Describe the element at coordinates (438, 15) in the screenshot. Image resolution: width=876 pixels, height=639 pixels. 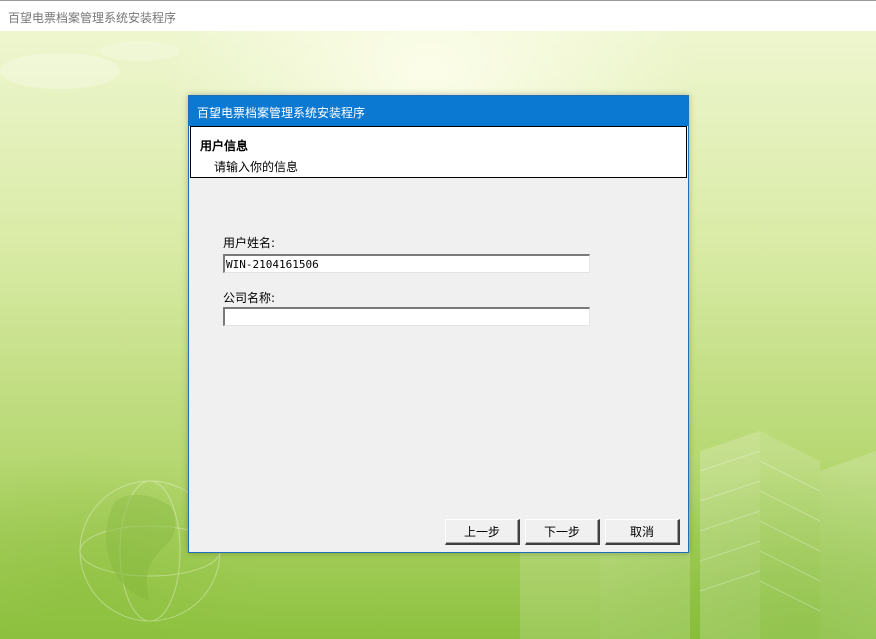
I see `installer-window-titlebar: 百望电票档案管理系统安装程序` at that location.